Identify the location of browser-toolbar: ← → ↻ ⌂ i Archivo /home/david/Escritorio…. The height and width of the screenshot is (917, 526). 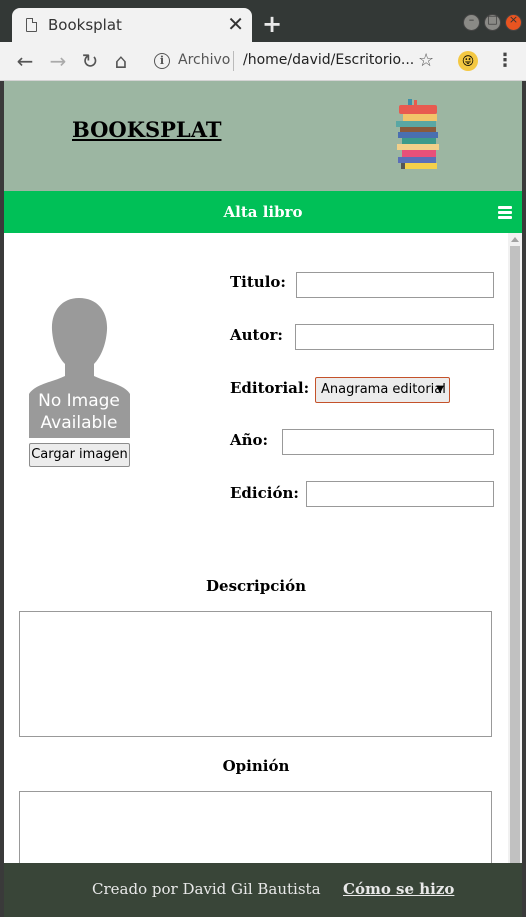
(263, 61).